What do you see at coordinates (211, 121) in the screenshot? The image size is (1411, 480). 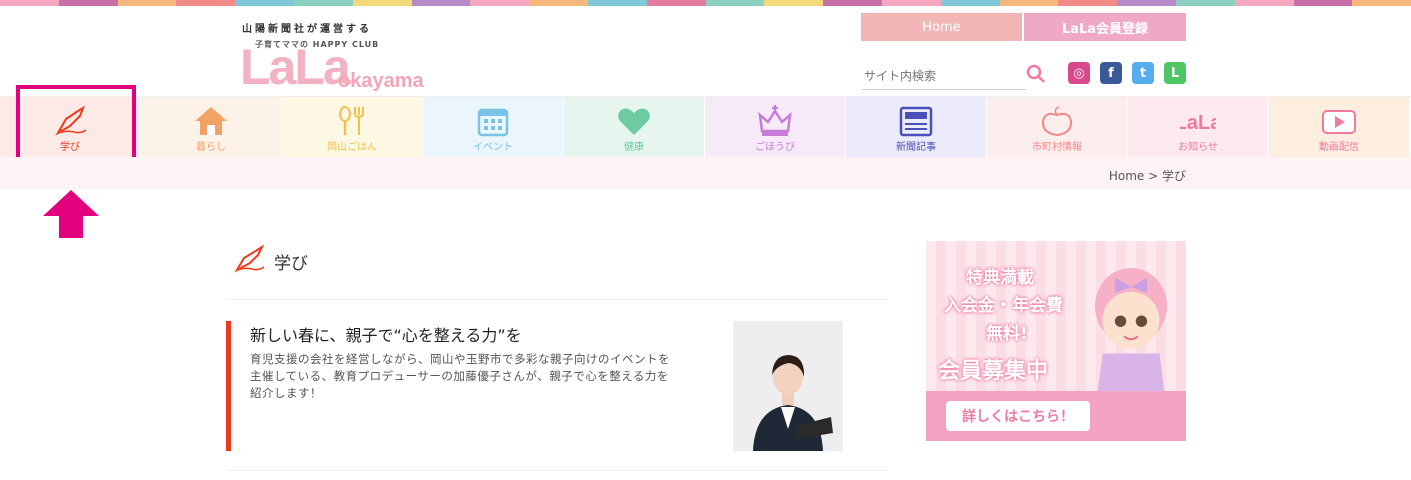 I see `house-icon` at bounding box center [211, 121].